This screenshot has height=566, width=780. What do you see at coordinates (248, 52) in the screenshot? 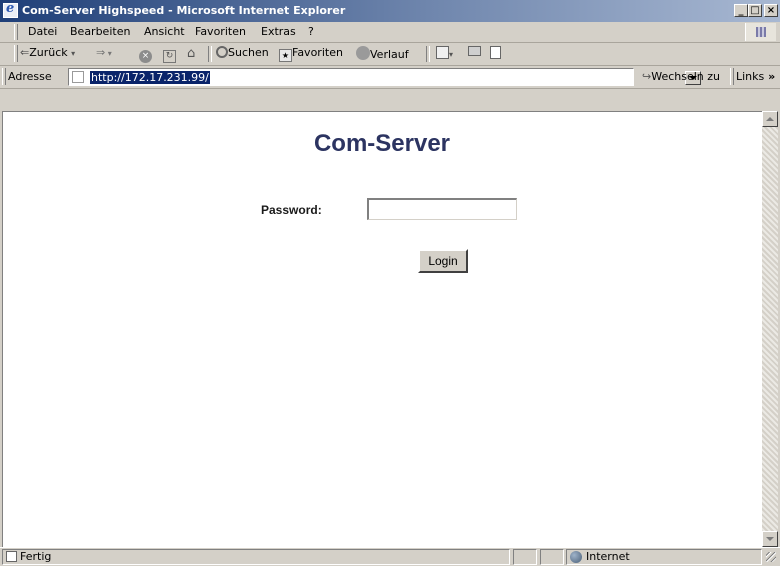
I see `search-label: Suchen` at bounding box center [248, 52].